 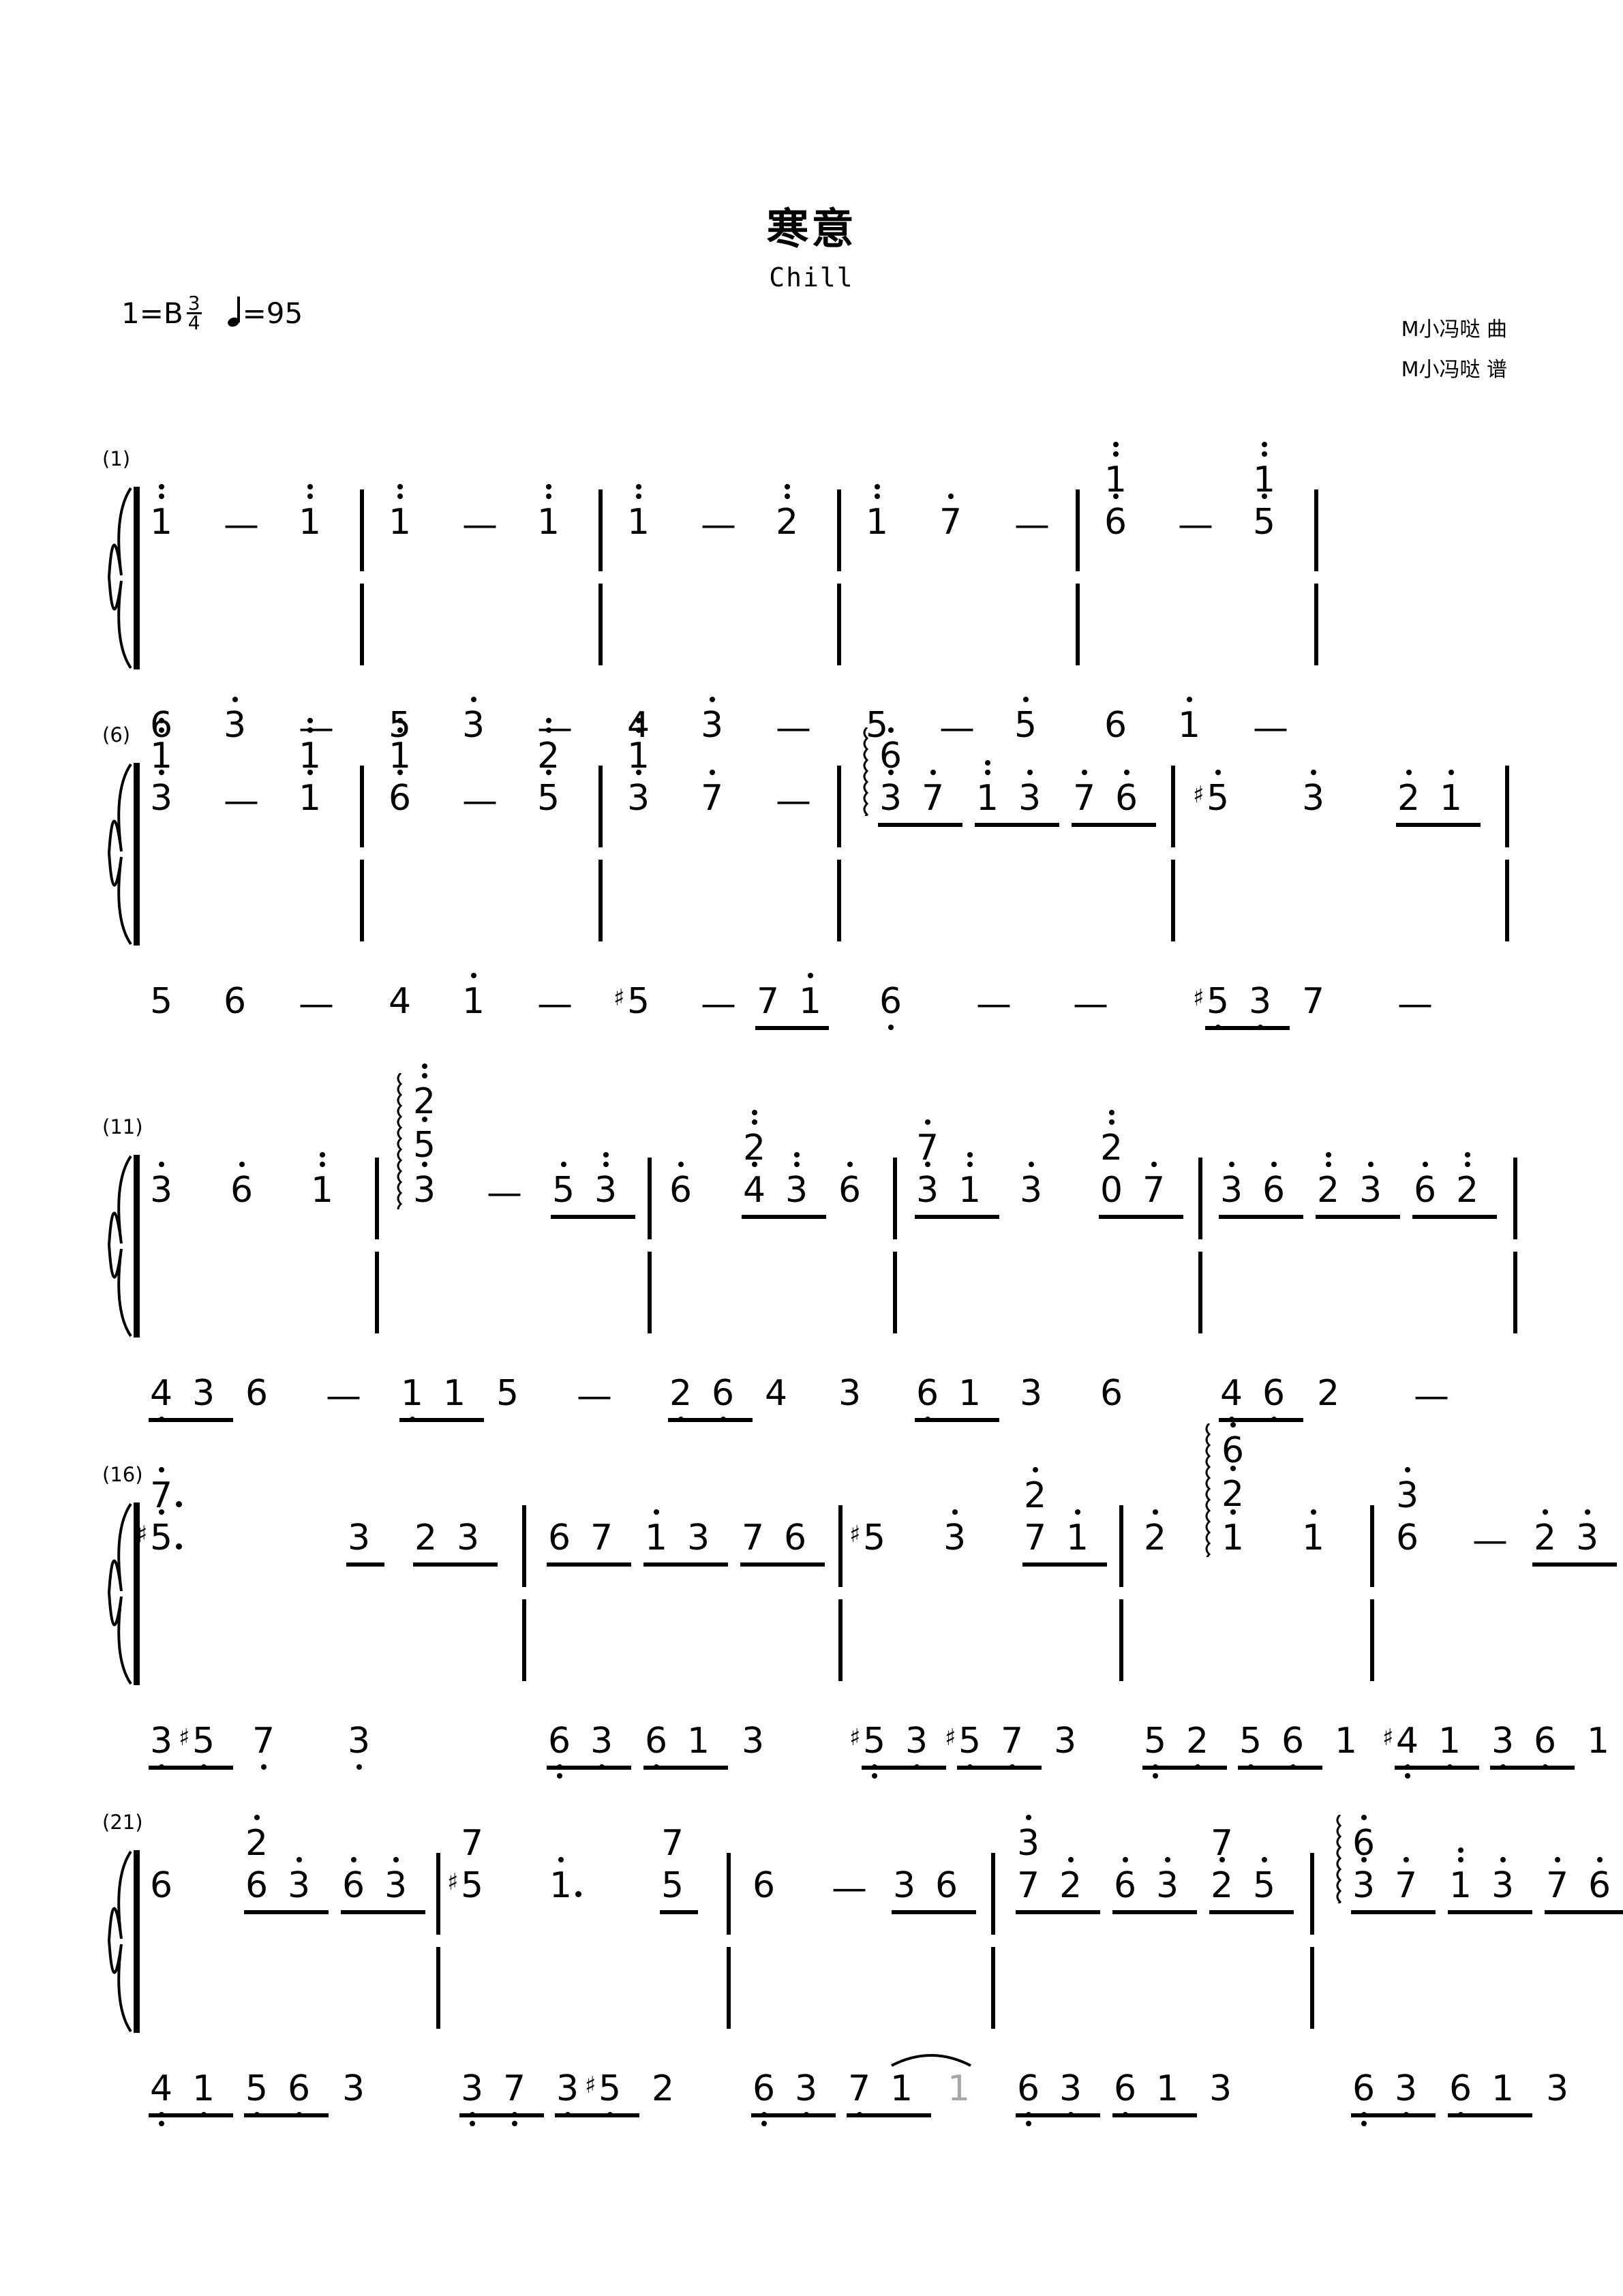 What do you see at coordinates (1401, 1751) in the screenshot?
I see `note-value: 4 ♯` at bounding box center [1401, 1751].